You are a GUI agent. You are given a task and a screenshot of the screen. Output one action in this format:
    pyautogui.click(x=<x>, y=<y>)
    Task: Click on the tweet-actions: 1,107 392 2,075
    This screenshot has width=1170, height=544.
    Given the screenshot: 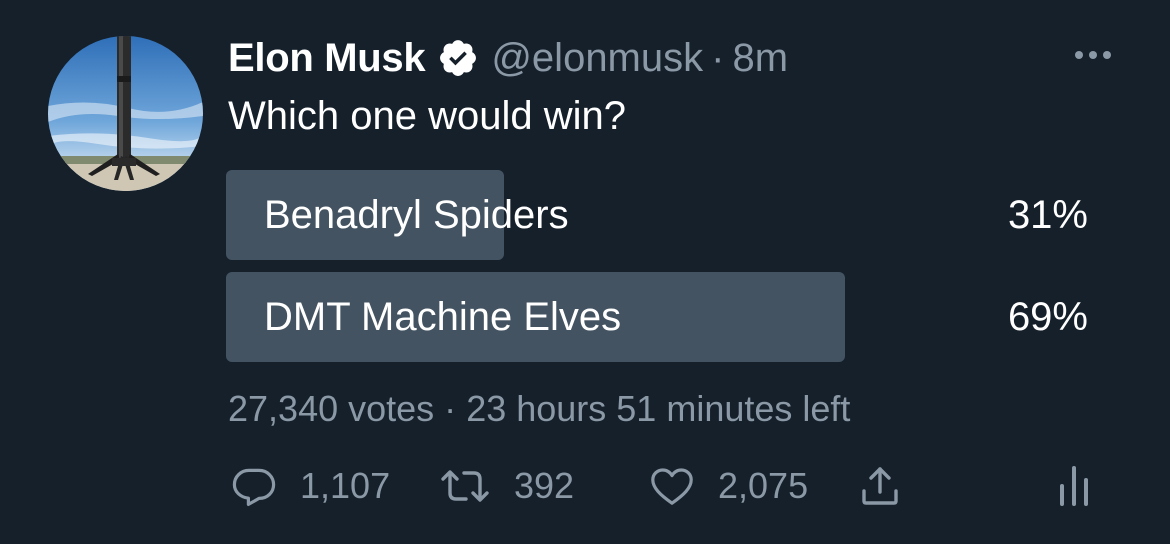 What is the action you would take?
    pyautogui.click(x=585, y=486)
    